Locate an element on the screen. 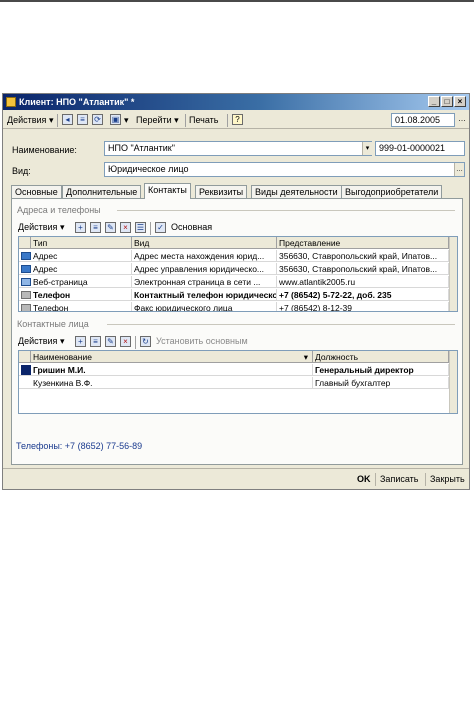 The width and height of the screenshot is (474, 703). delete-icon: × is located at coordinates (125, 227).